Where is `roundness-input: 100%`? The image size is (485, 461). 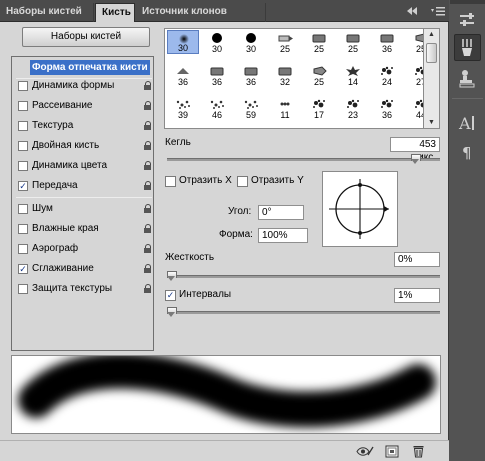
roundness-input: 100% is located at coordinates (283, 235).